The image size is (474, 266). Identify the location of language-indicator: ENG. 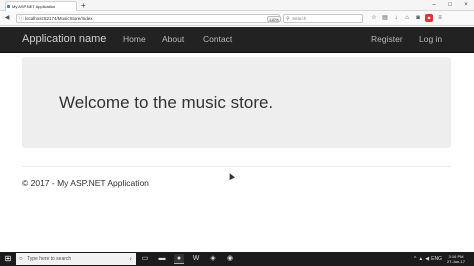
(436, 259).